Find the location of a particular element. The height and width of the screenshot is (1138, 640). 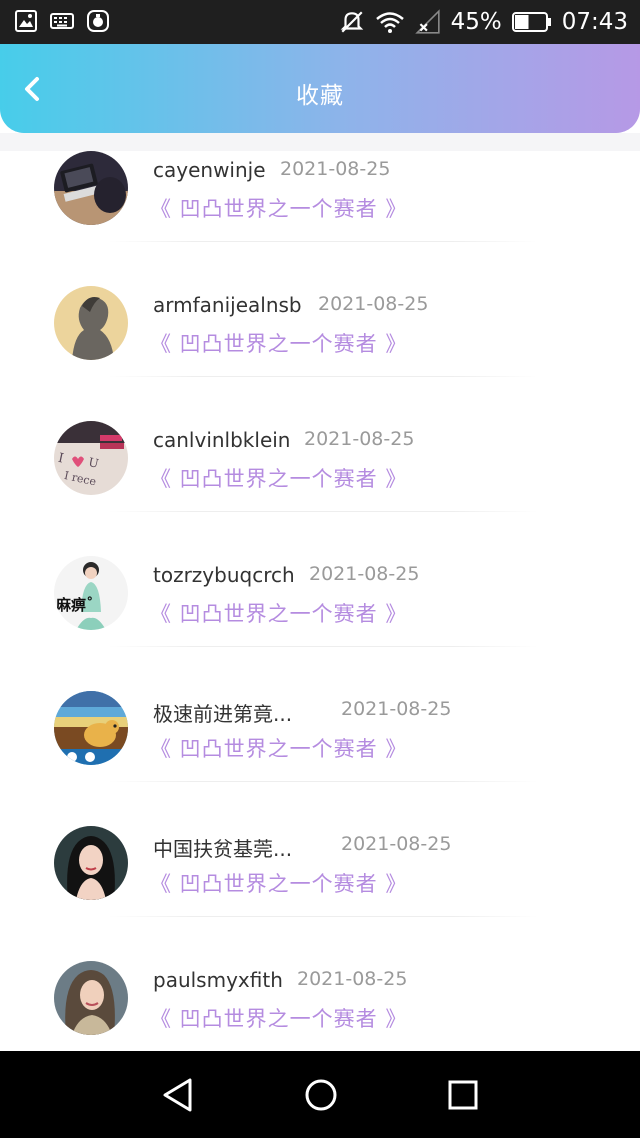

girl-text-avatar-image: 麻痹˚ is located at coordinates (91, 593).